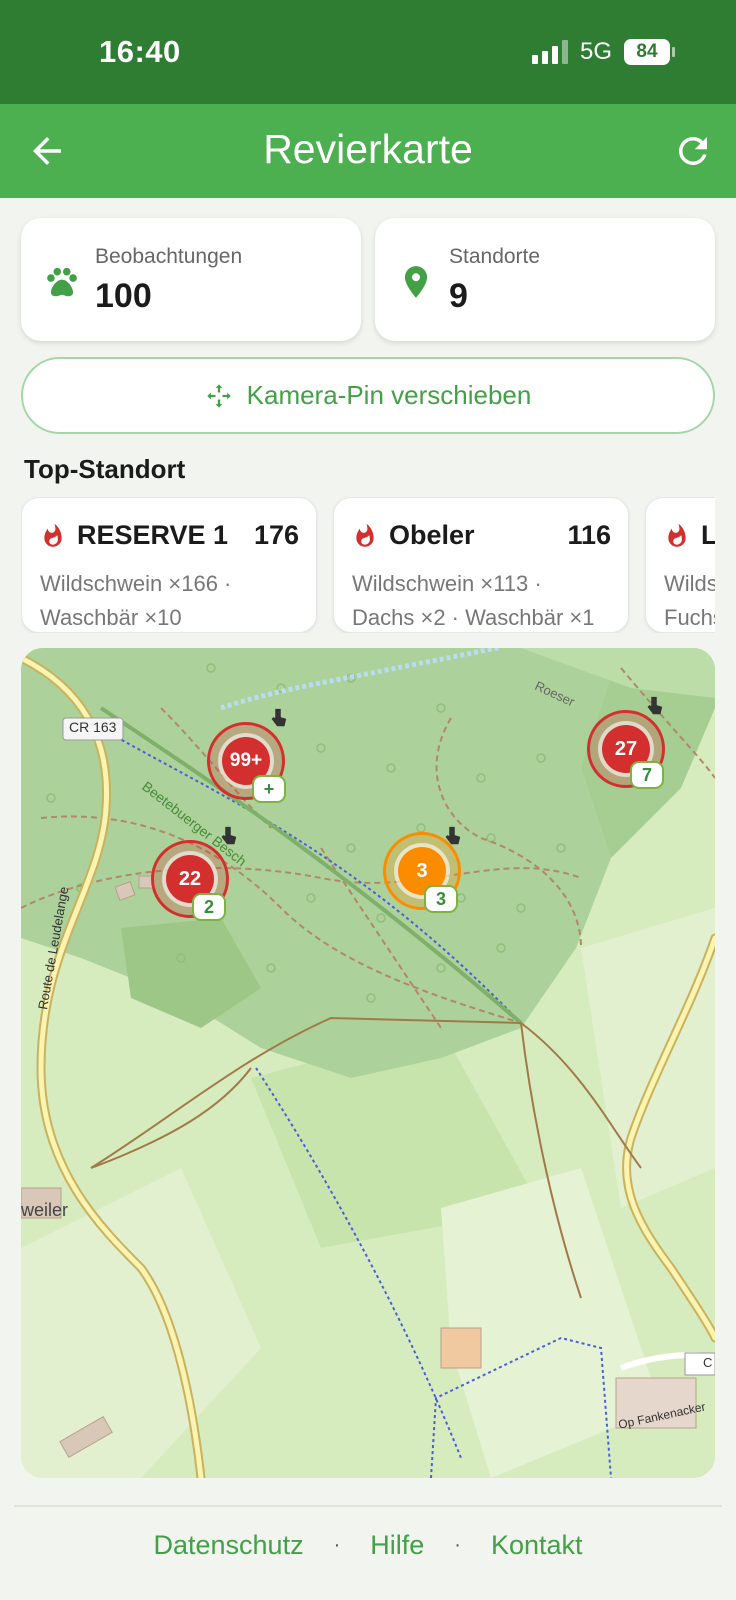 The height and width of the screenshot is (1600, 736). What do you see at coordinates (416, 282) in the screenshot?
I see `map-pin-icon` at bounding box center [416, 282].